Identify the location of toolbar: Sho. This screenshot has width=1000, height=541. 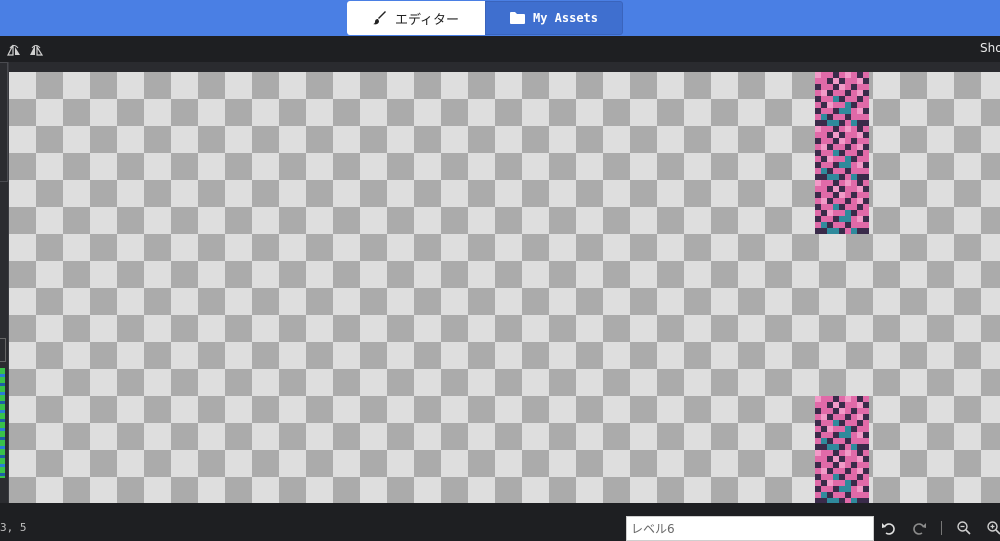
(500, 49).